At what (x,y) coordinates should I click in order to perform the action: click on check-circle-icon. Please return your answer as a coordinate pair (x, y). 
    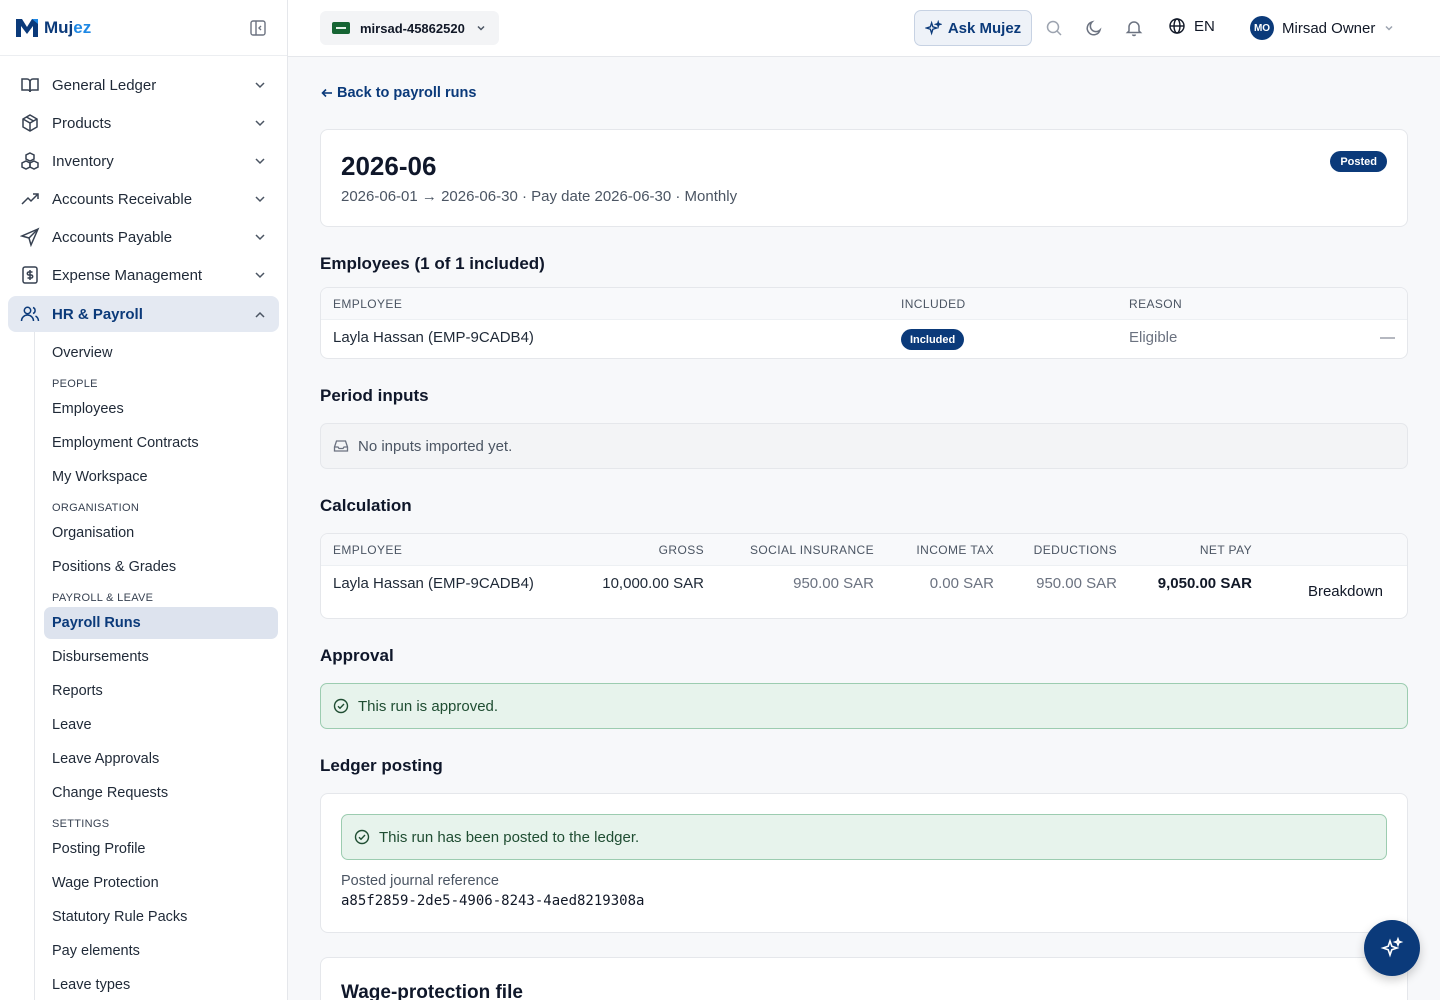
    Looking at the image, I should click on (341, 706).